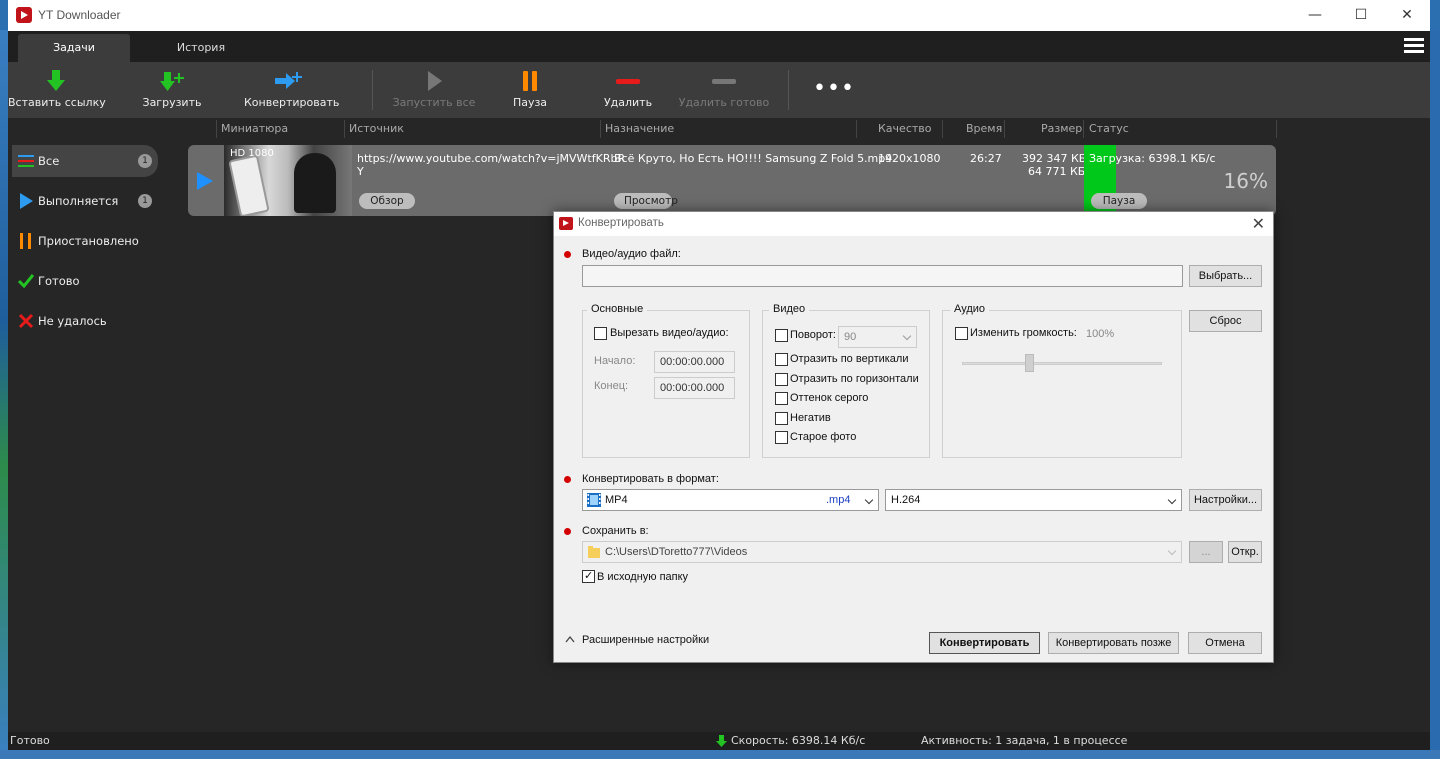 The height and width of the screenshot is (759, 1440). Describe the element at coordinates (850, 337) in the screenshot. I see `rotate-value: 90` at that location.